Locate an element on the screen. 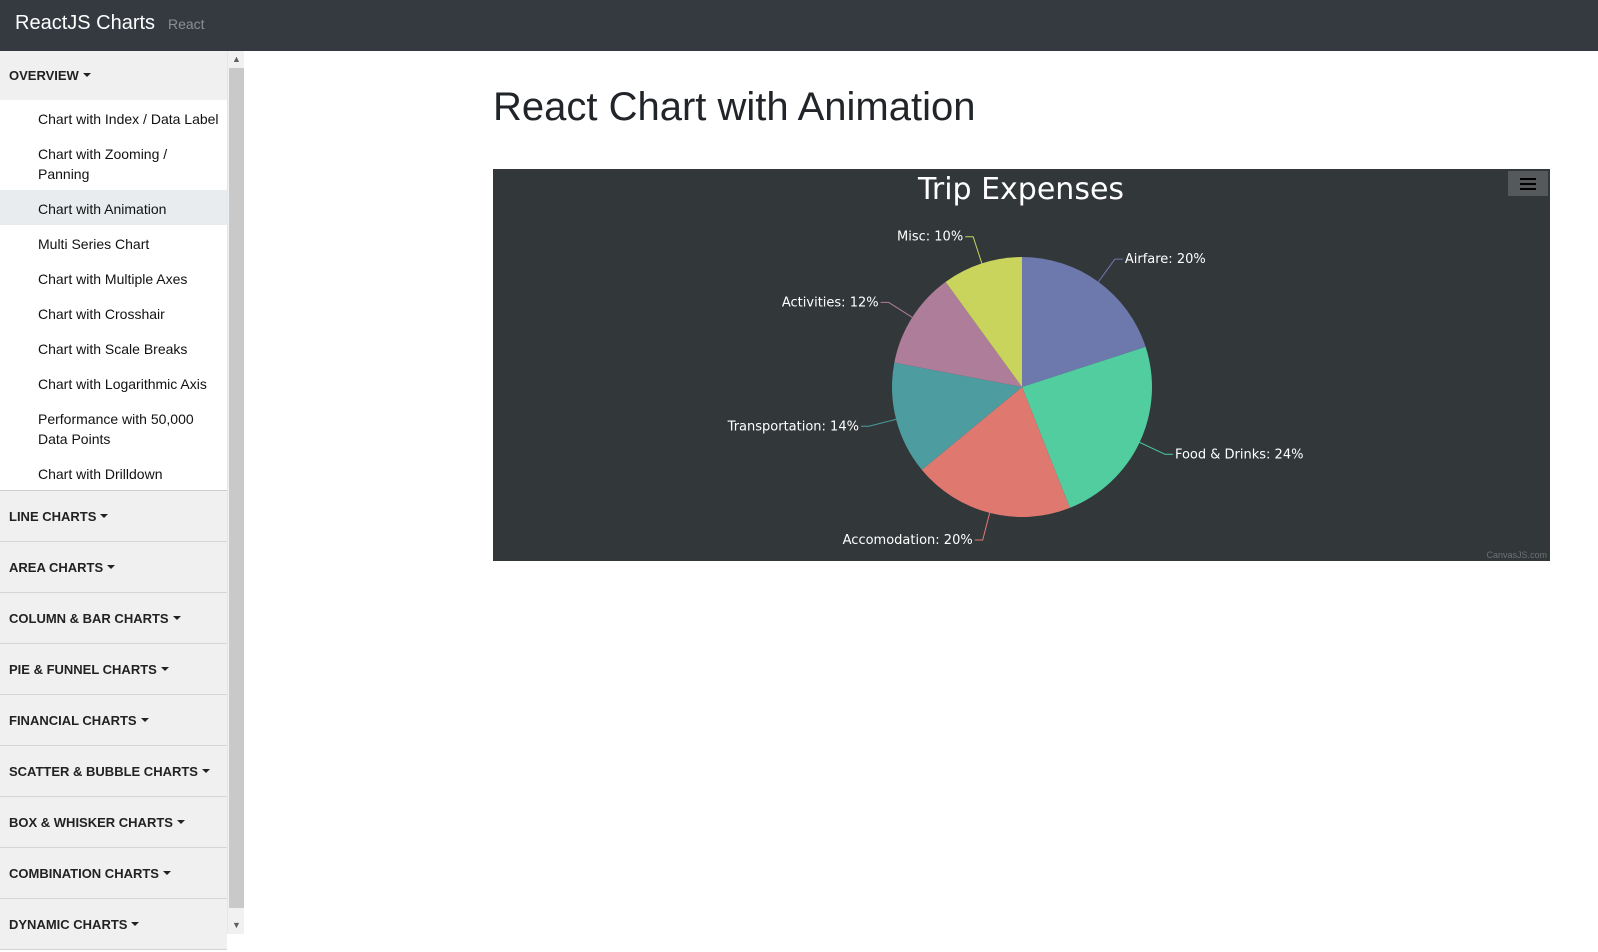  scrollbar-thumb is located at coordinates (236, 488).